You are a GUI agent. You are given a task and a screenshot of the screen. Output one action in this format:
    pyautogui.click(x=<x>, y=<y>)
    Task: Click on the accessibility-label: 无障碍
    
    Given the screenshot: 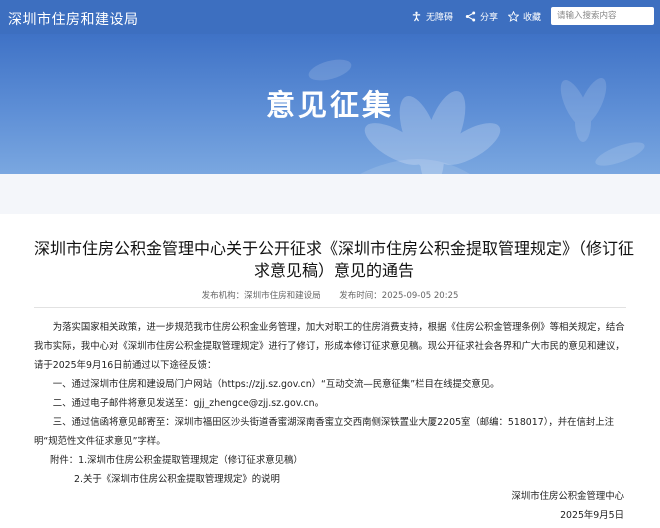 What is the action you would take?
    pyautogui.click(x=440, y=18)
    